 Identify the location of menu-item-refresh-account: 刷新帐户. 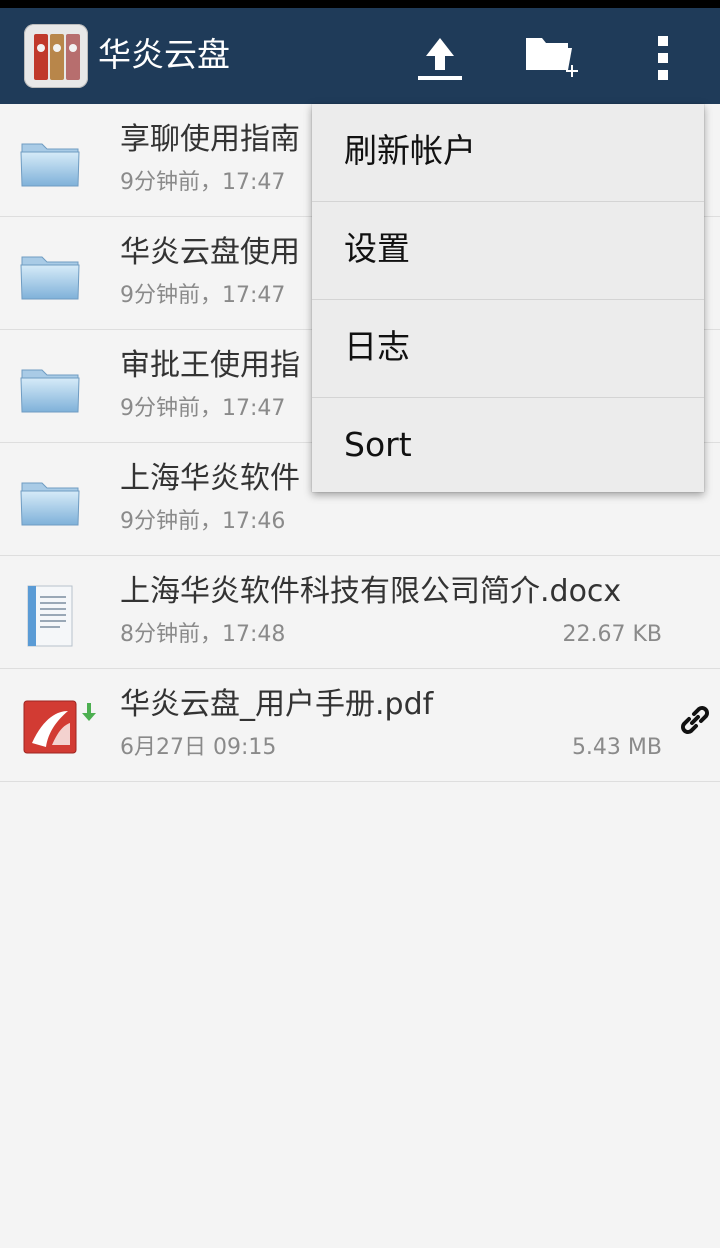
(508, 153).